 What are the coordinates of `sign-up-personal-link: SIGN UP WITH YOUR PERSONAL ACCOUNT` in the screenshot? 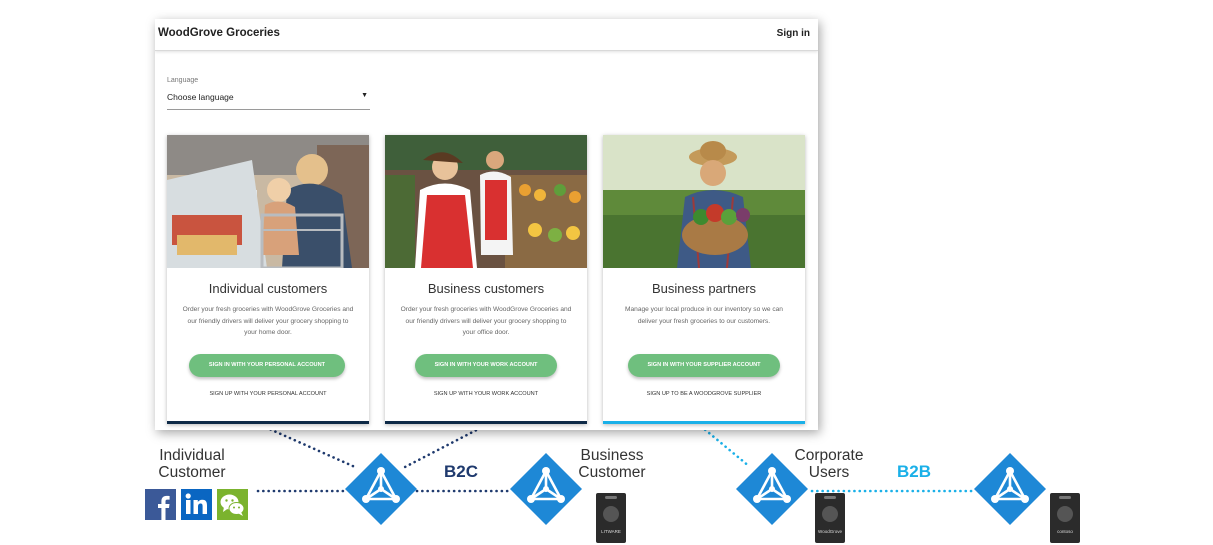 It's located at (268, 394).